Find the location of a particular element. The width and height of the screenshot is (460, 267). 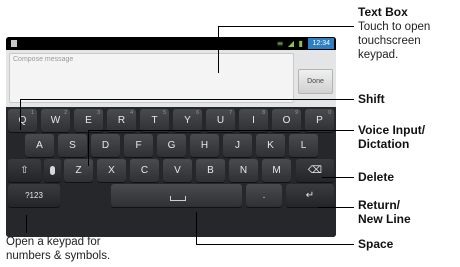

key-p: P0 is located at coordinates (319, 120).